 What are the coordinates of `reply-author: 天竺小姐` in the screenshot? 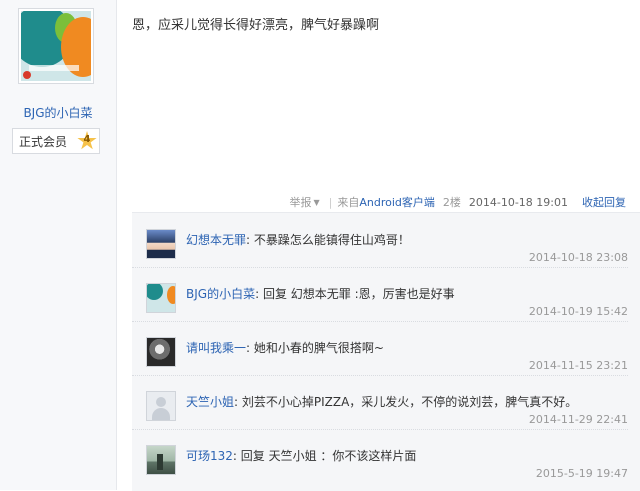 It's located at (210, 402).